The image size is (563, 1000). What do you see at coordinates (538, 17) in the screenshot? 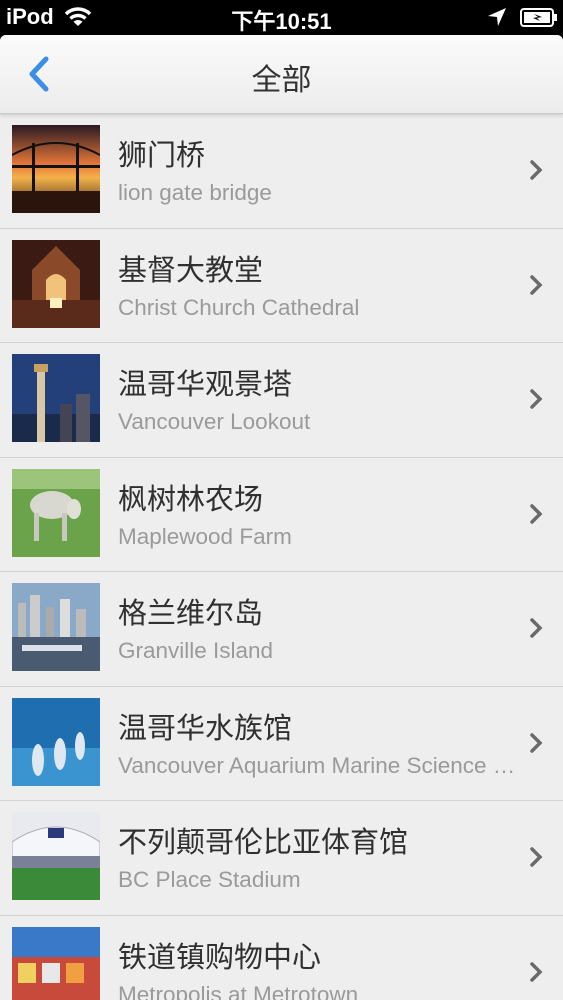
I see `battery-icon` at bounding box center [538, 17].